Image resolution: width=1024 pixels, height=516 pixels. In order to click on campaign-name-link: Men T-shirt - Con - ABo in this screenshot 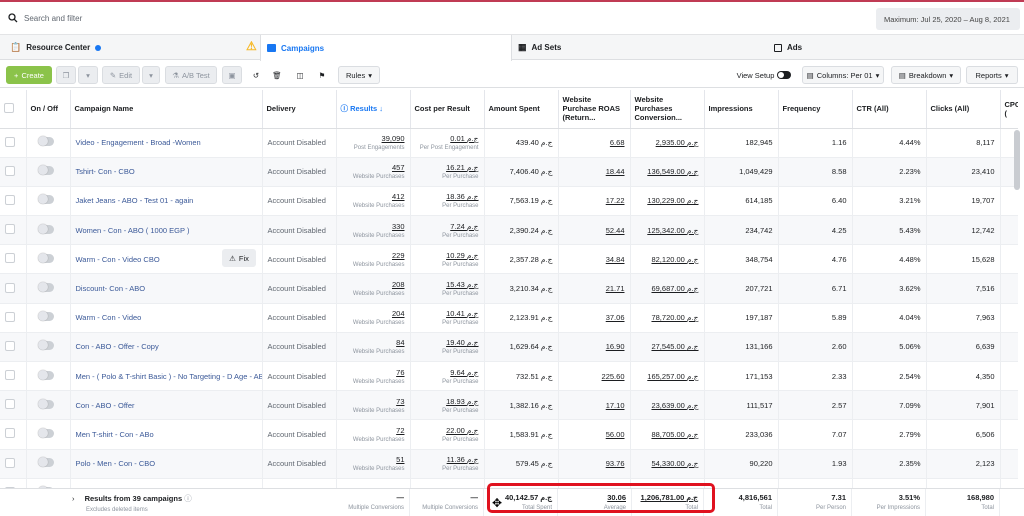, I will do `click(166, 434)`.